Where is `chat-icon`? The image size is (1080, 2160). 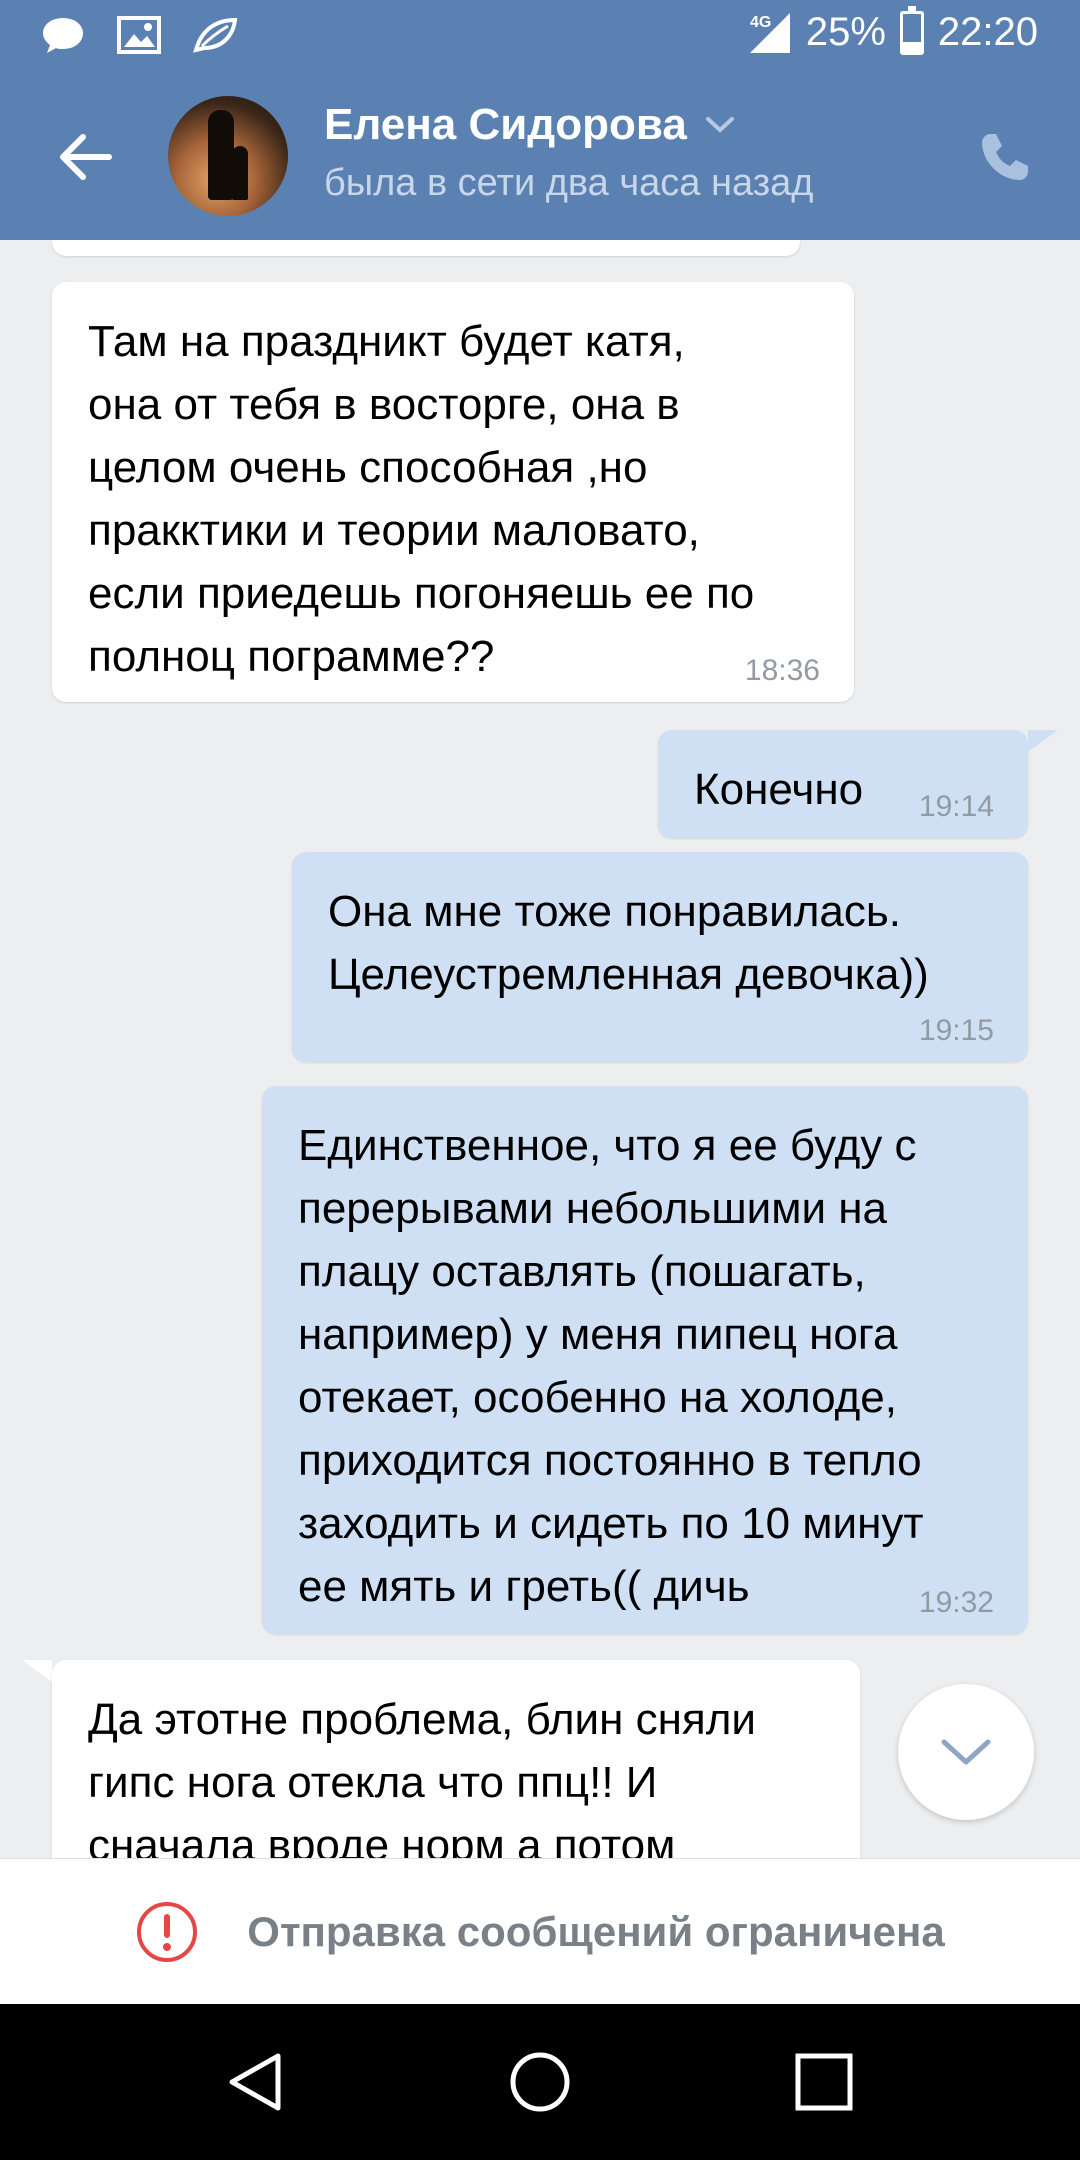
chat-icon is located at coordinates (63, 35).